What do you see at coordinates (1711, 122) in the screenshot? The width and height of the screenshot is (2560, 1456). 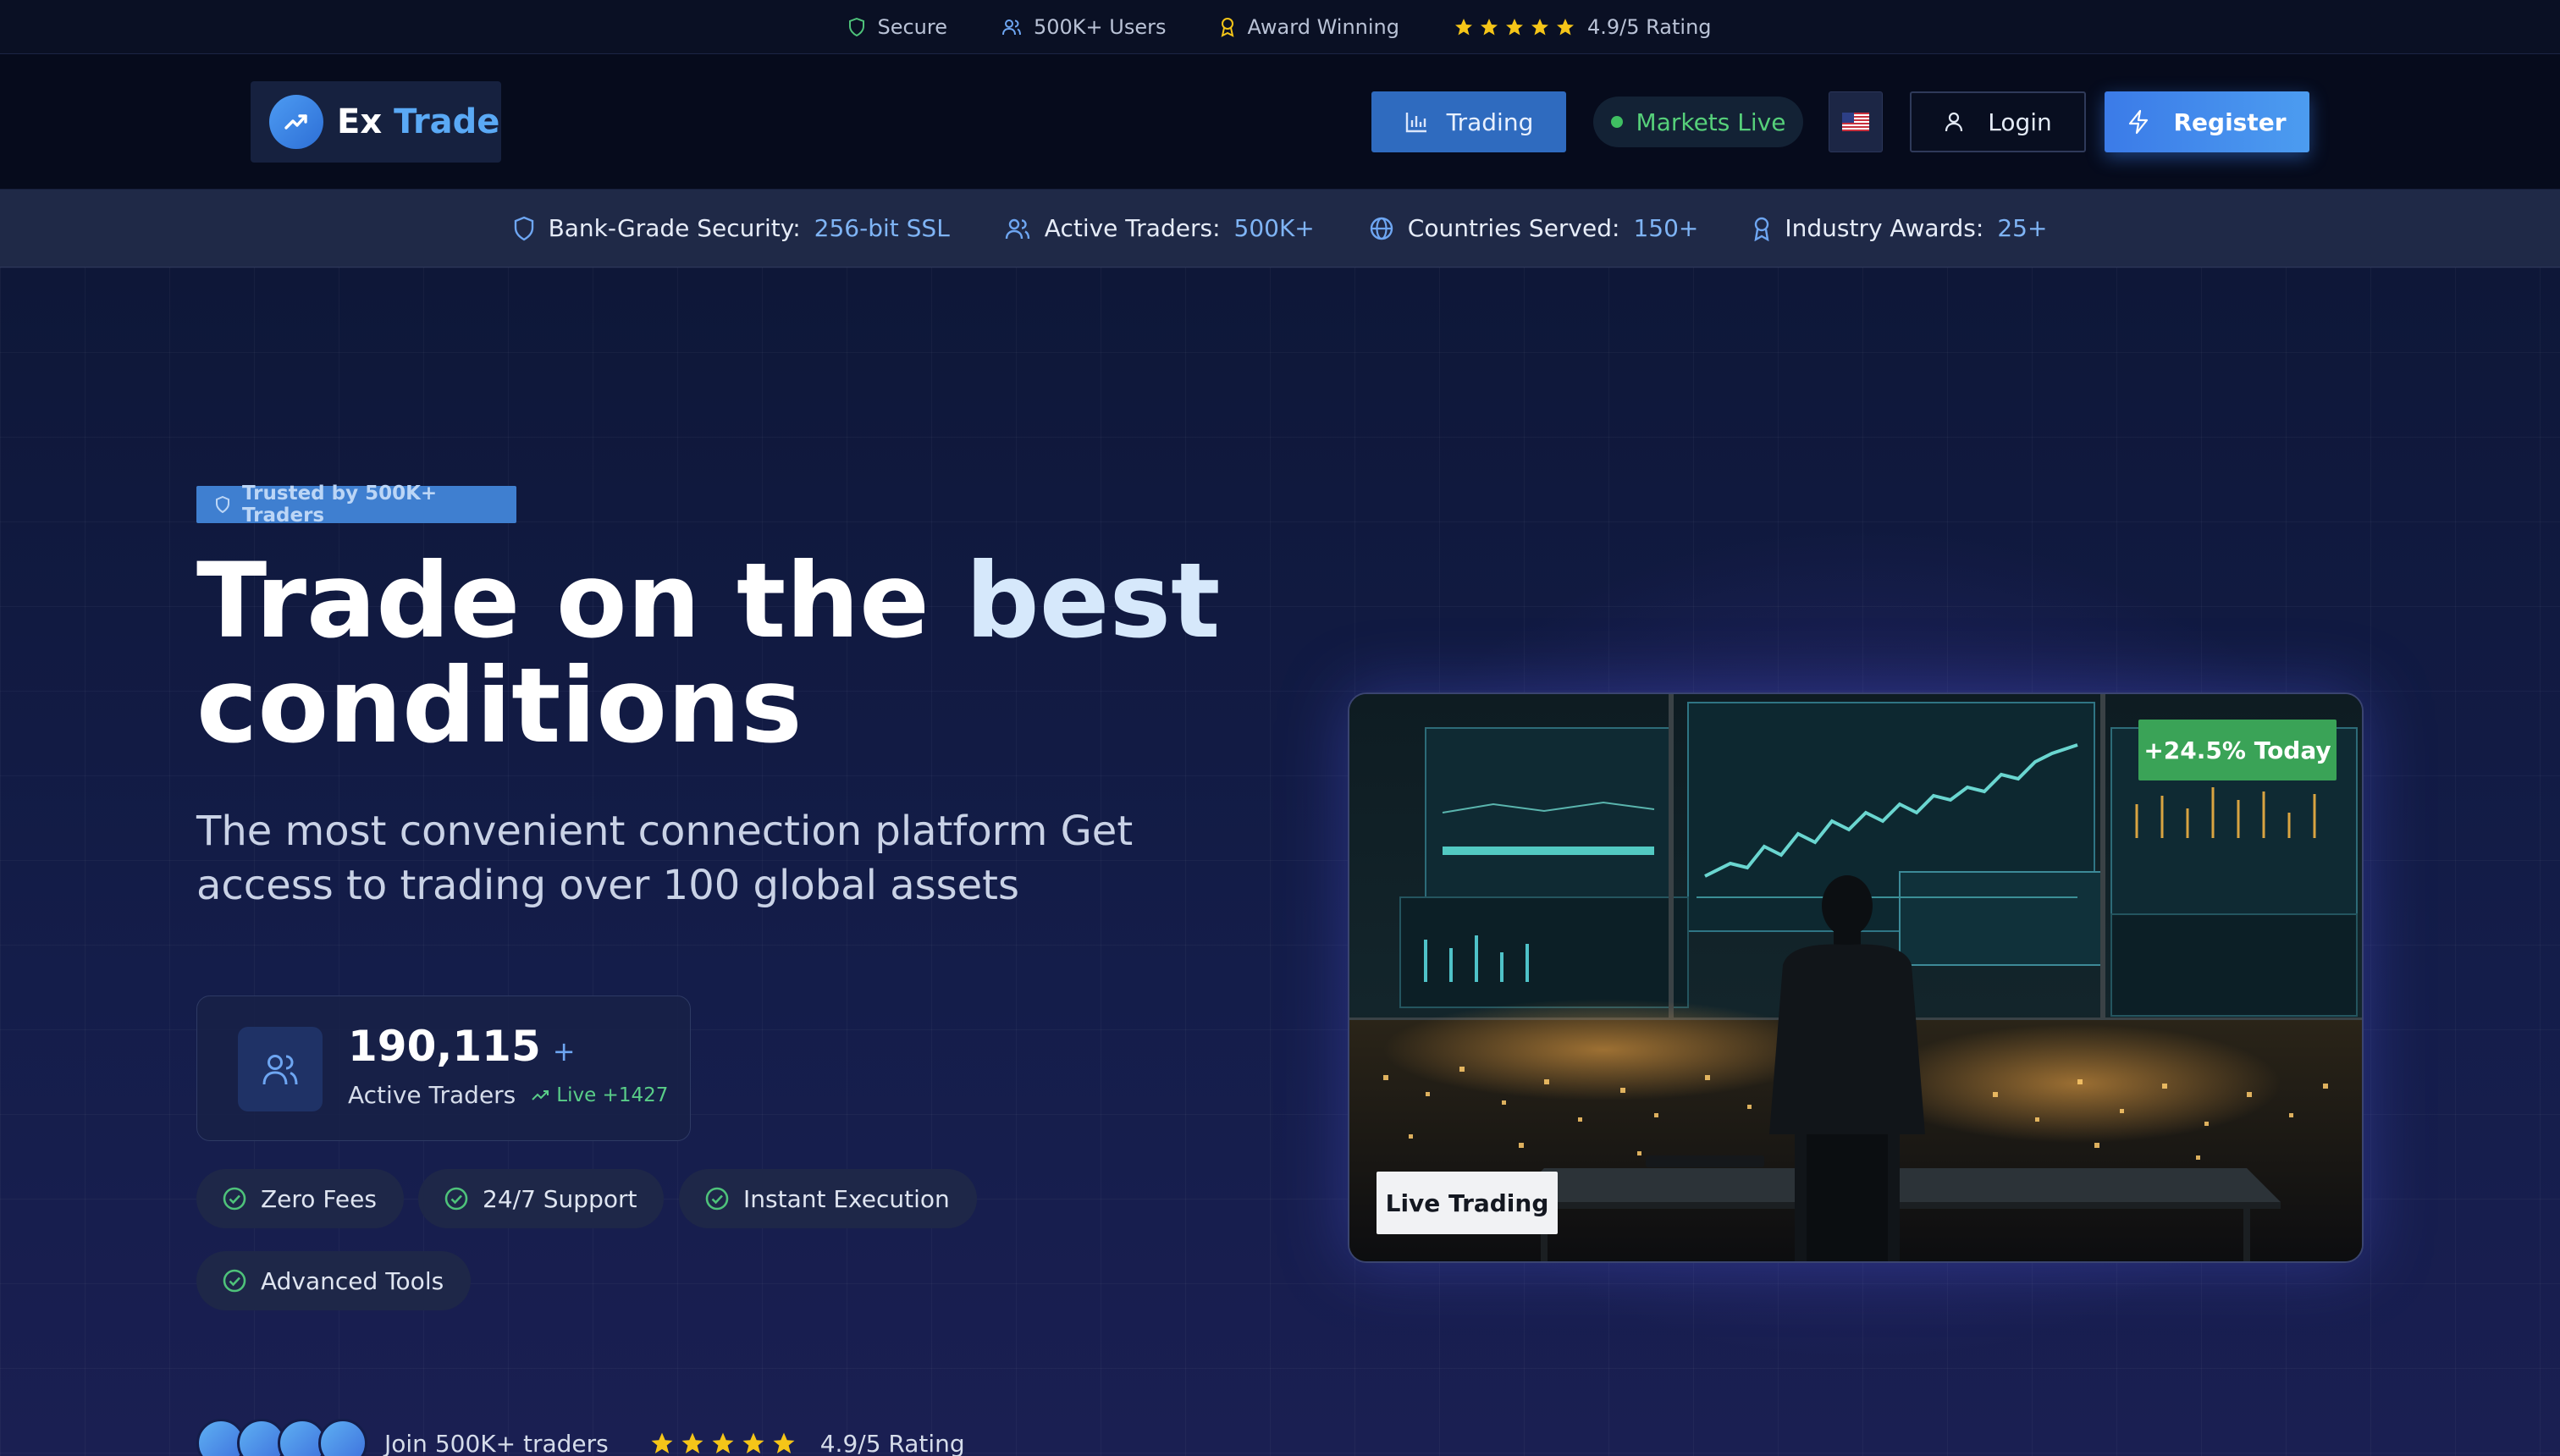 I see `markets-live-label: Markets Live` at bounding box center [1711, 122].